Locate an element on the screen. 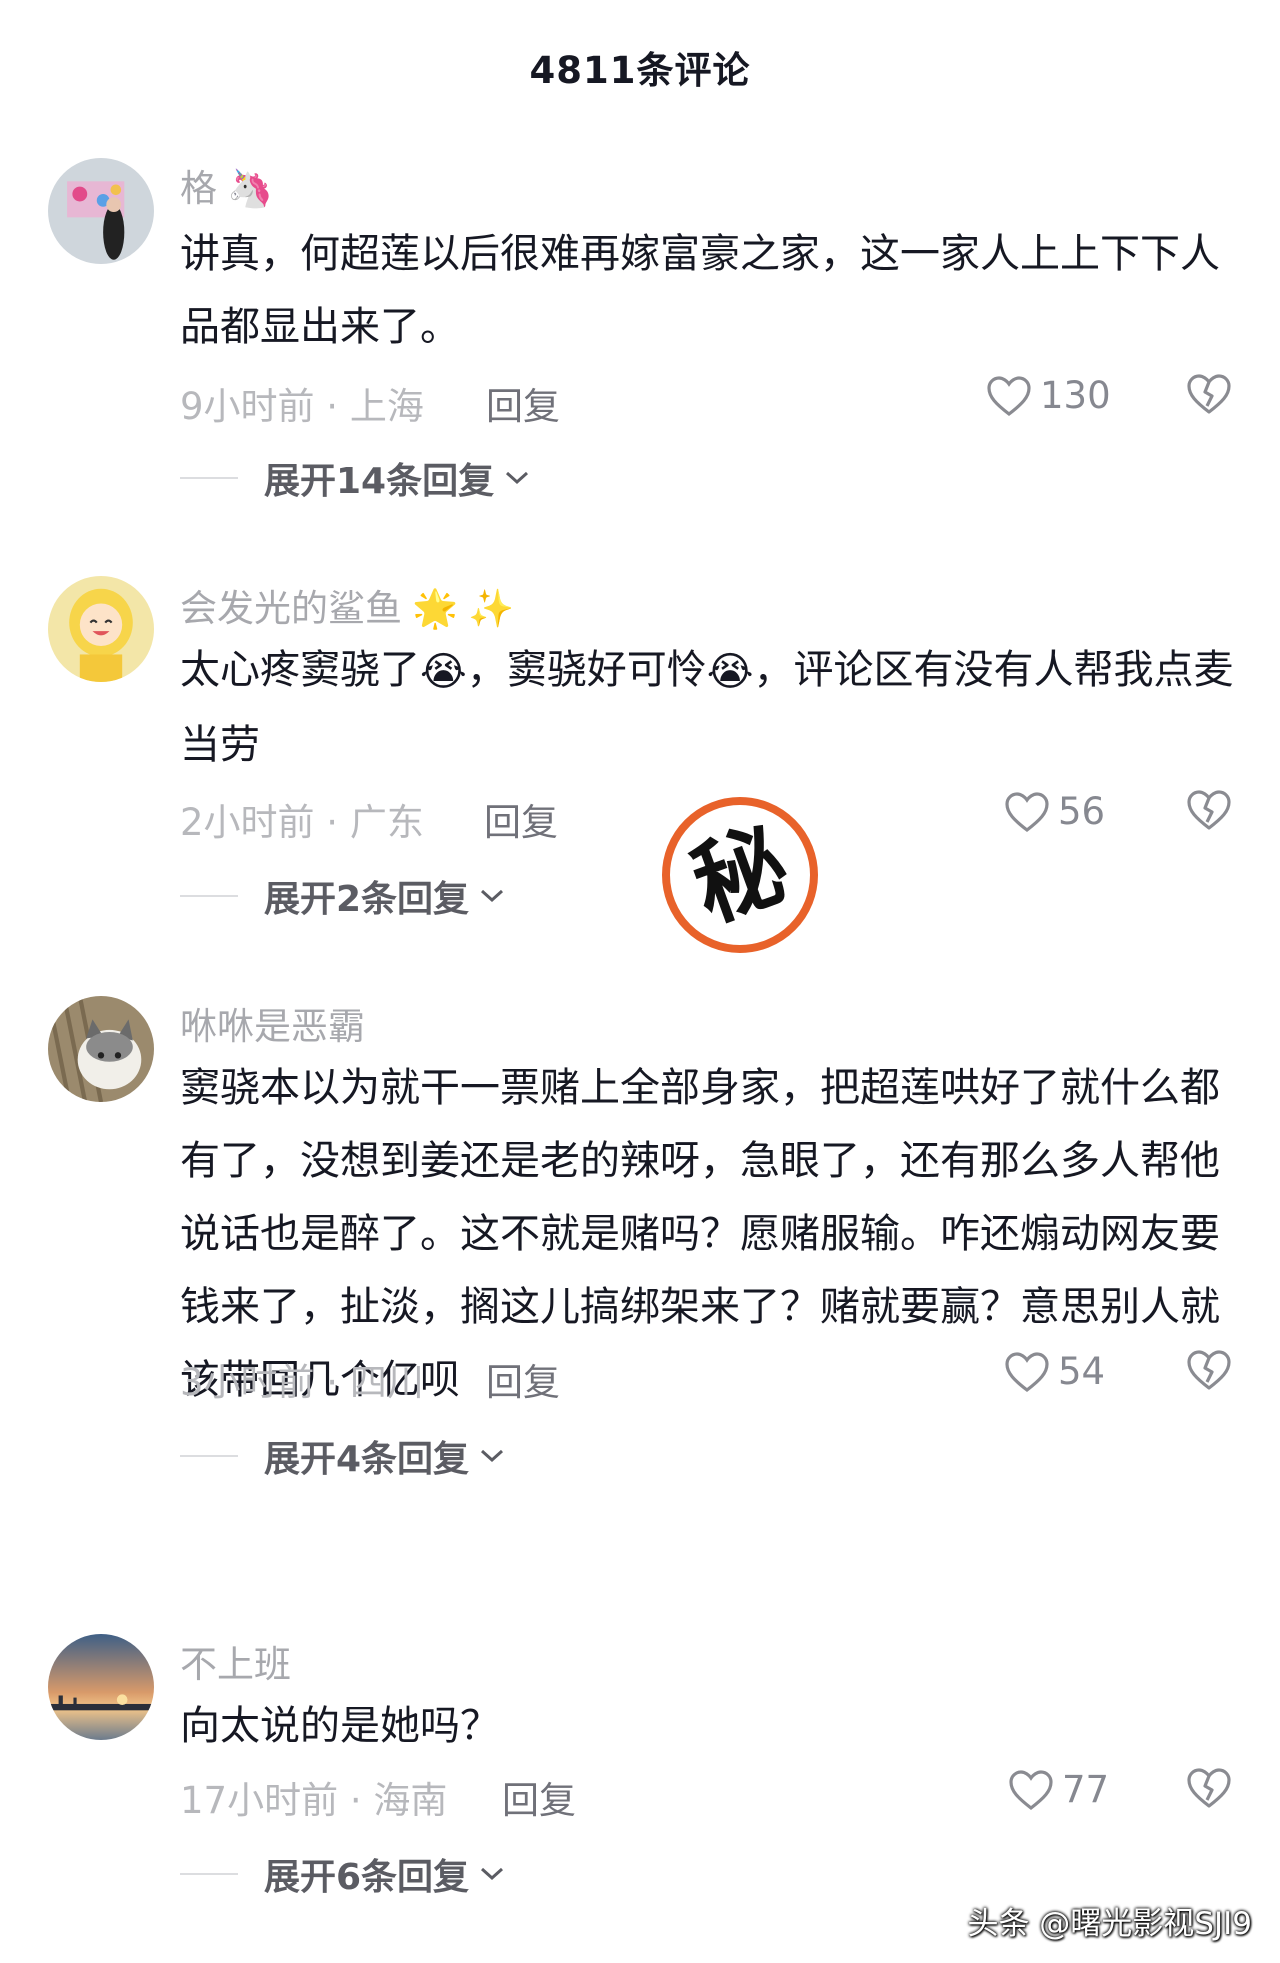 Image resolution: width=1280 pixels, height=1963 pixels. comment-count-title: 4811条评论 is located at coordinates (640, 70).